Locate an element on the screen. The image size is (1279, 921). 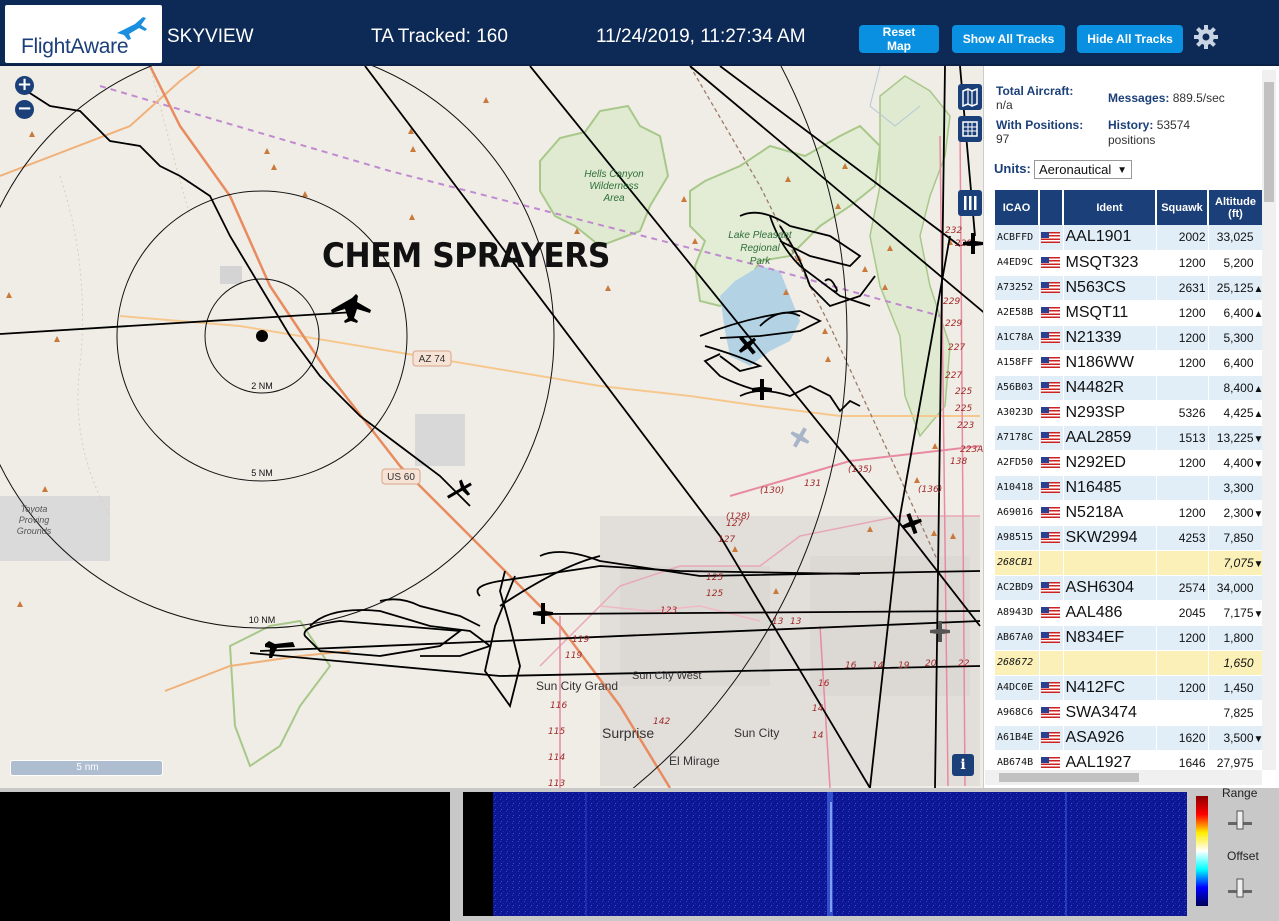
total-aircraft-value: n/a is located at coordinates (1004, 105).